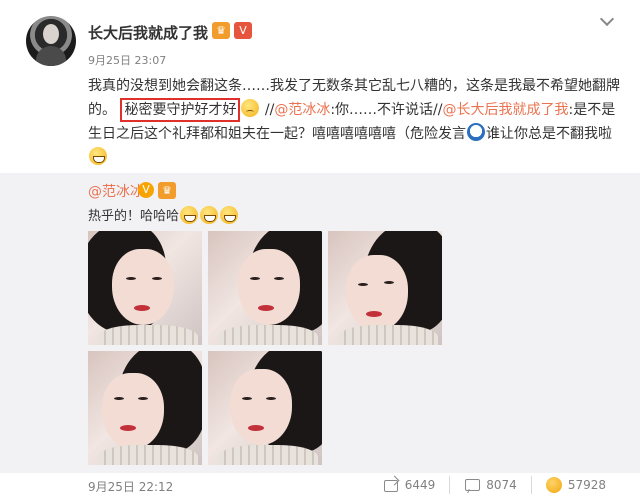  Describe the element at coordinates (420, 485) in the screenshot. I see `forward-count: 6449` at that location.